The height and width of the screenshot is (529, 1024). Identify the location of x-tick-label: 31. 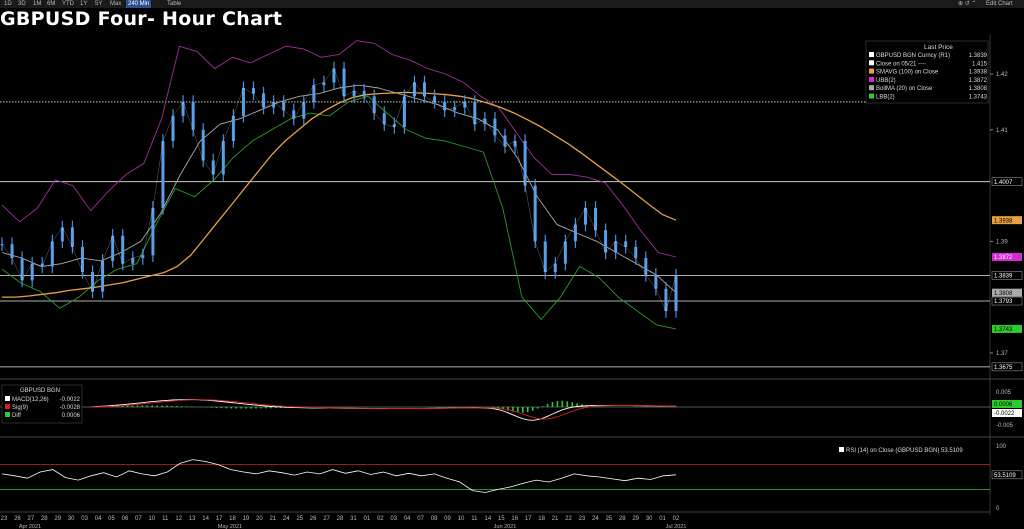
(353, 519).